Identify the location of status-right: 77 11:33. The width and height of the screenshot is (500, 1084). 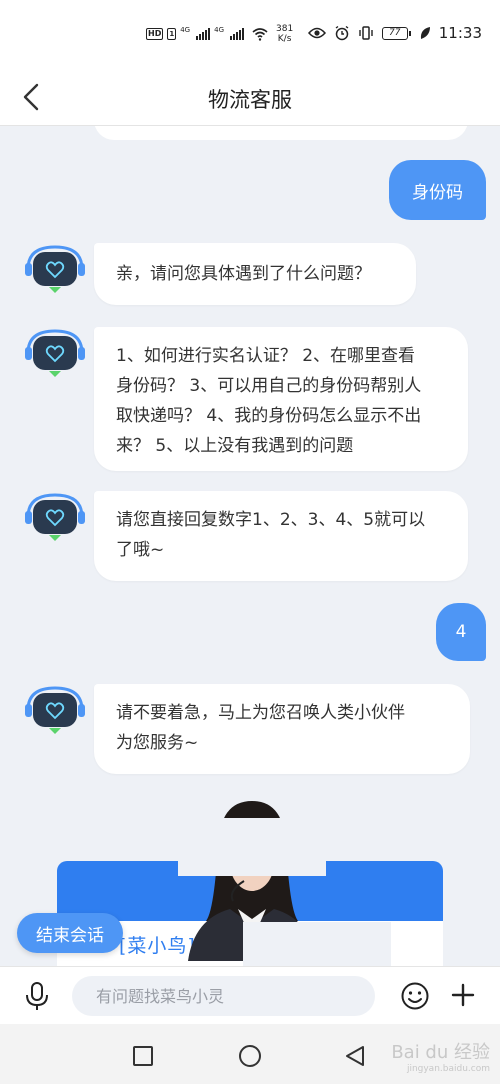
(394, 33).